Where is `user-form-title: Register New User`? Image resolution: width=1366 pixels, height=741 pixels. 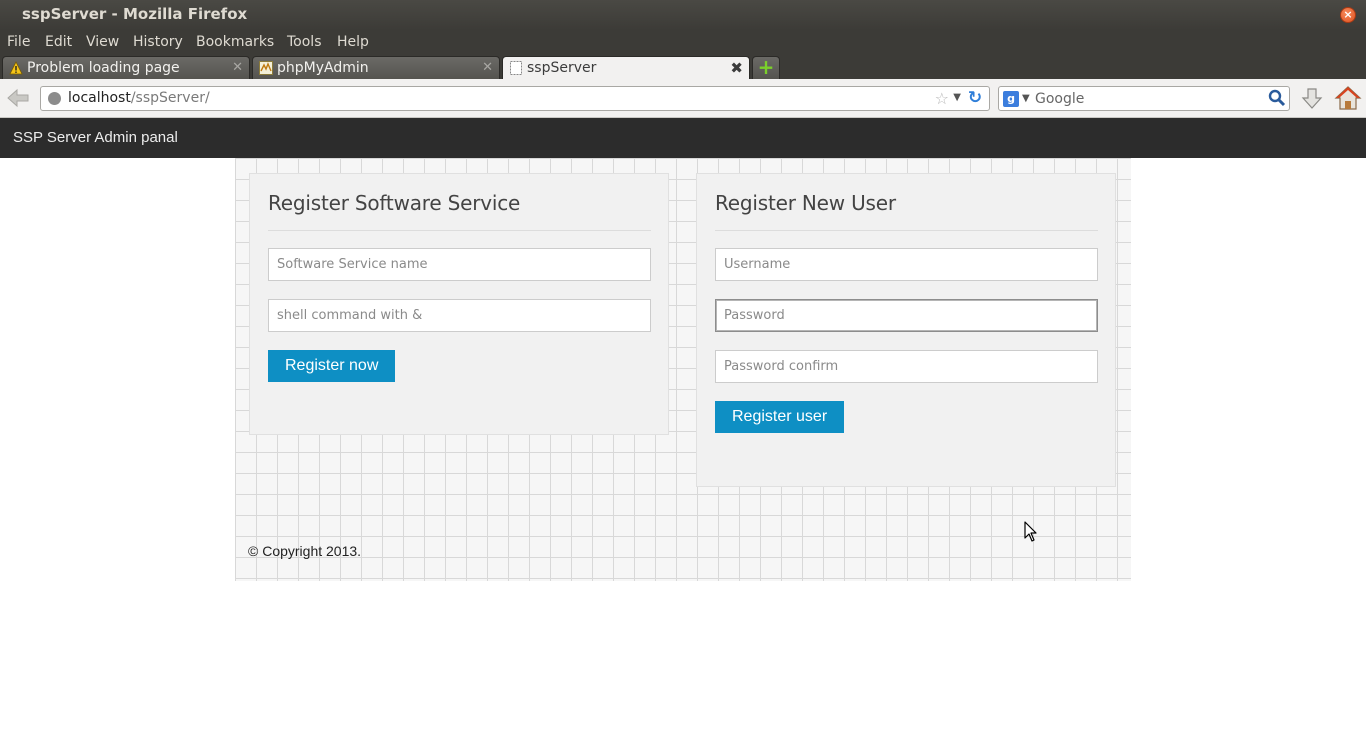
user-form-title: Register New User is located at coordinates (805, 203).